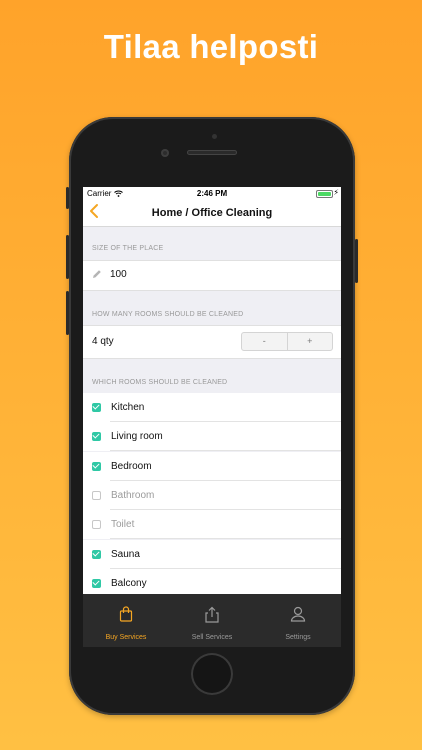 The image size is (422, 750). I want to click on room-item: Bathroom, so click(212, 495).